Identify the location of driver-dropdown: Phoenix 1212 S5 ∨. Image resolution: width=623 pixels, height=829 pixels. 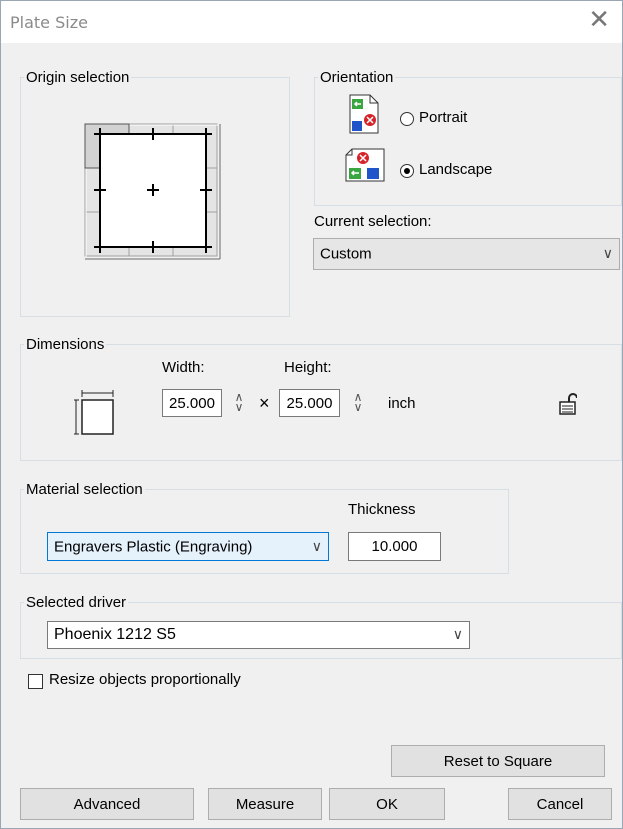
(258, 635).